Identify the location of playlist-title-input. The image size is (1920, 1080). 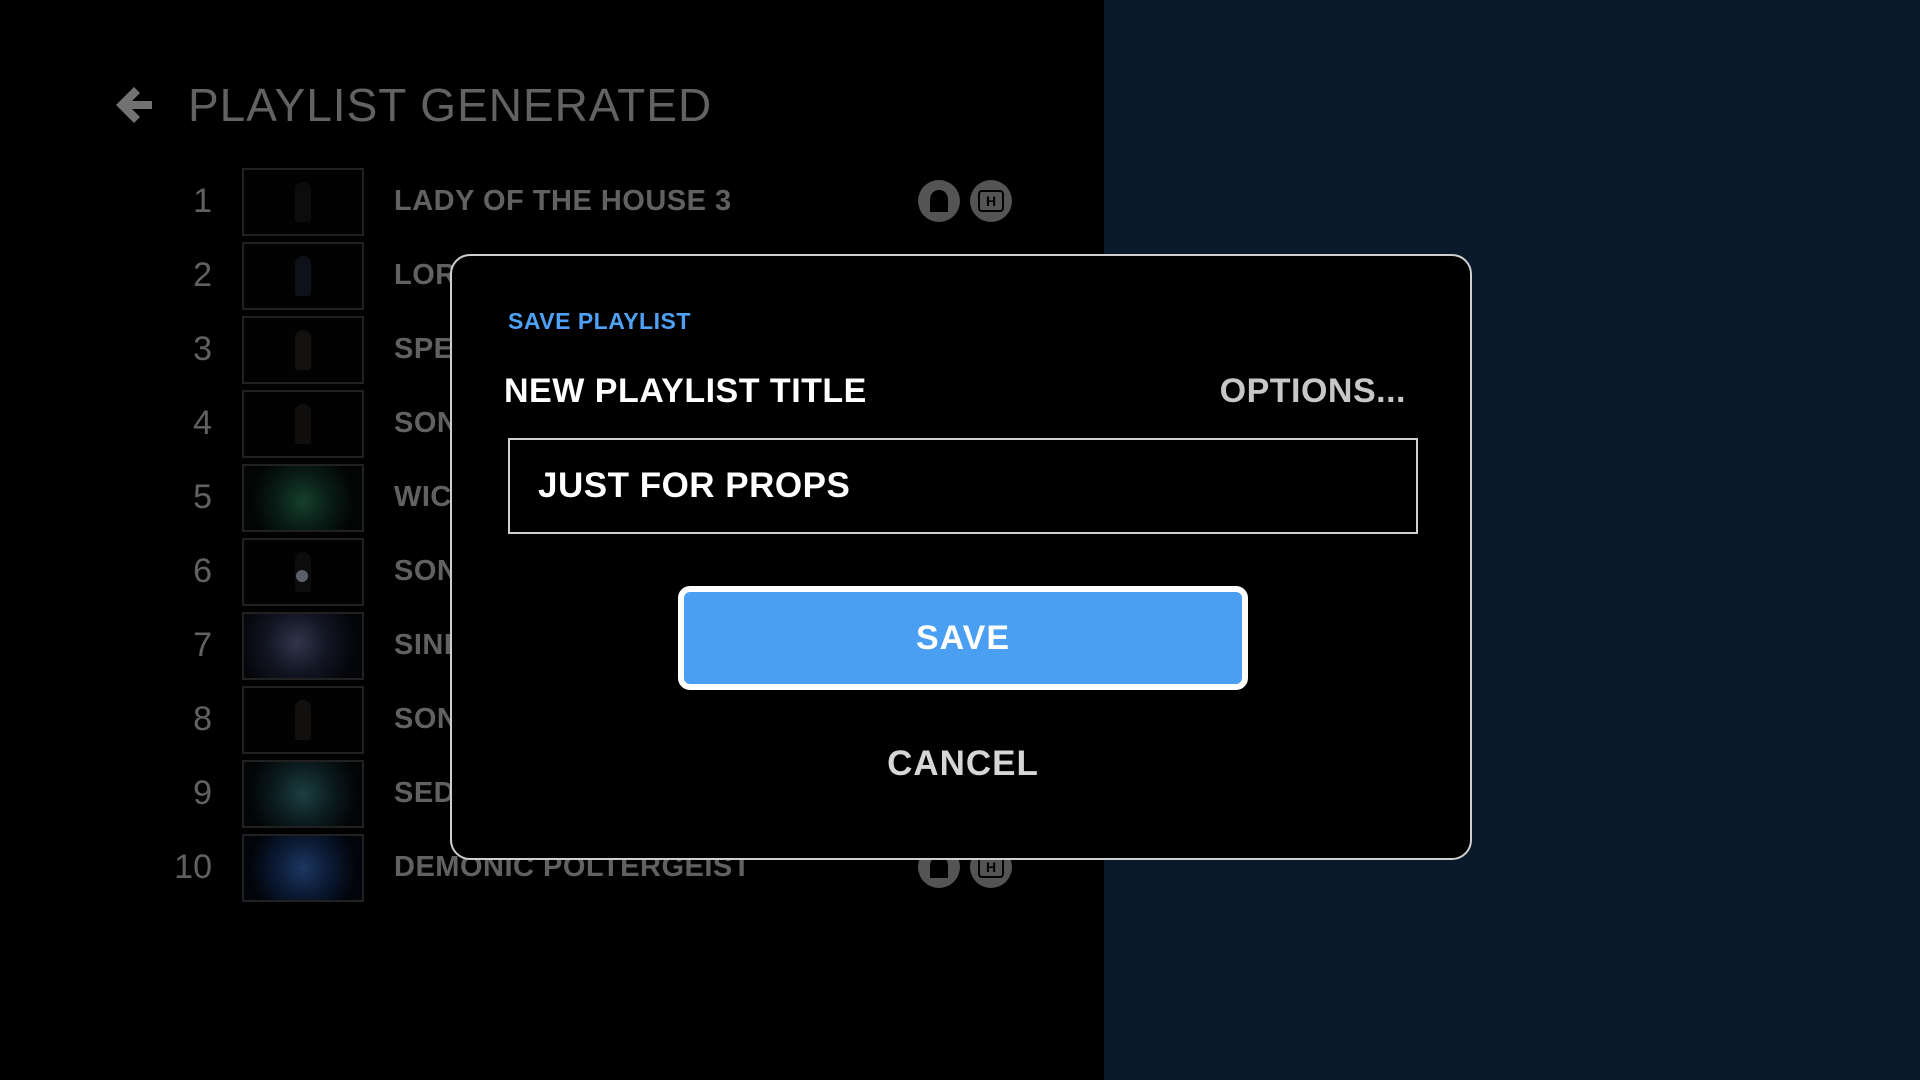
(963, 486).